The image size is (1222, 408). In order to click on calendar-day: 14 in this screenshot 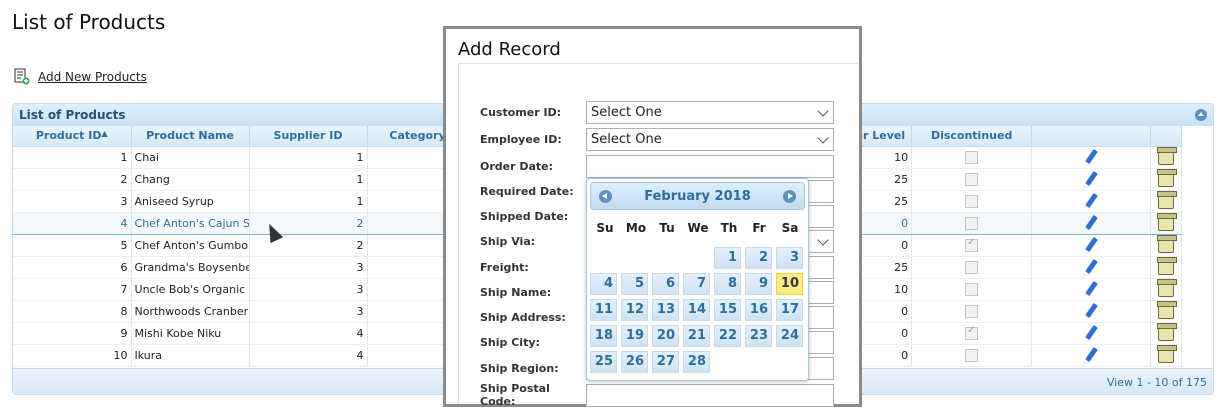, I will do `click(696, 310)`.